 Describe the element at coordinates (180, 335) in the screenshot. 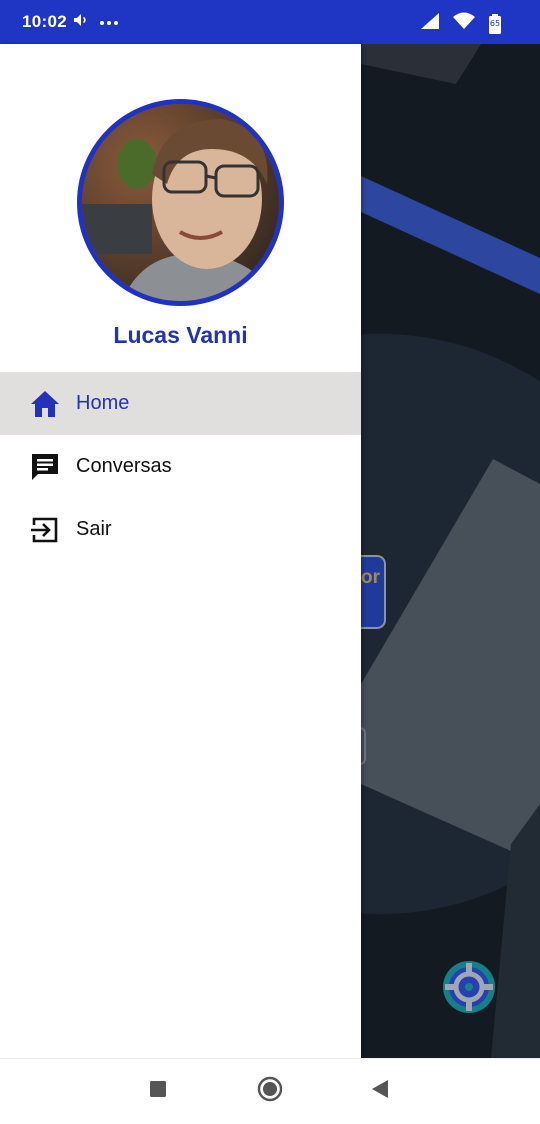

I see `user-name: Lucas Vanni` at that location.